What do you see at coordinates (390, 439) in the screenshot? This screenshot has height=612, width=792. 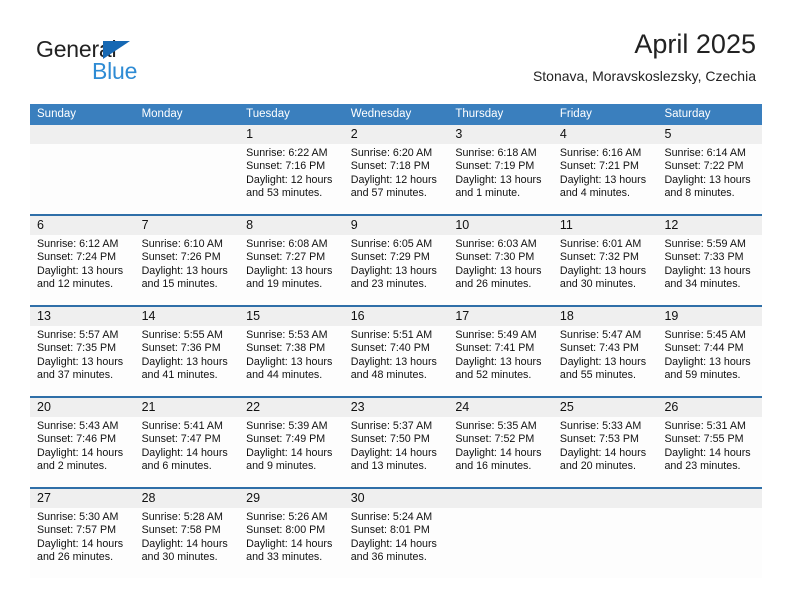 I see `sunset-text: Sunset: 7:50 PM` at bounding box center [390, 439].